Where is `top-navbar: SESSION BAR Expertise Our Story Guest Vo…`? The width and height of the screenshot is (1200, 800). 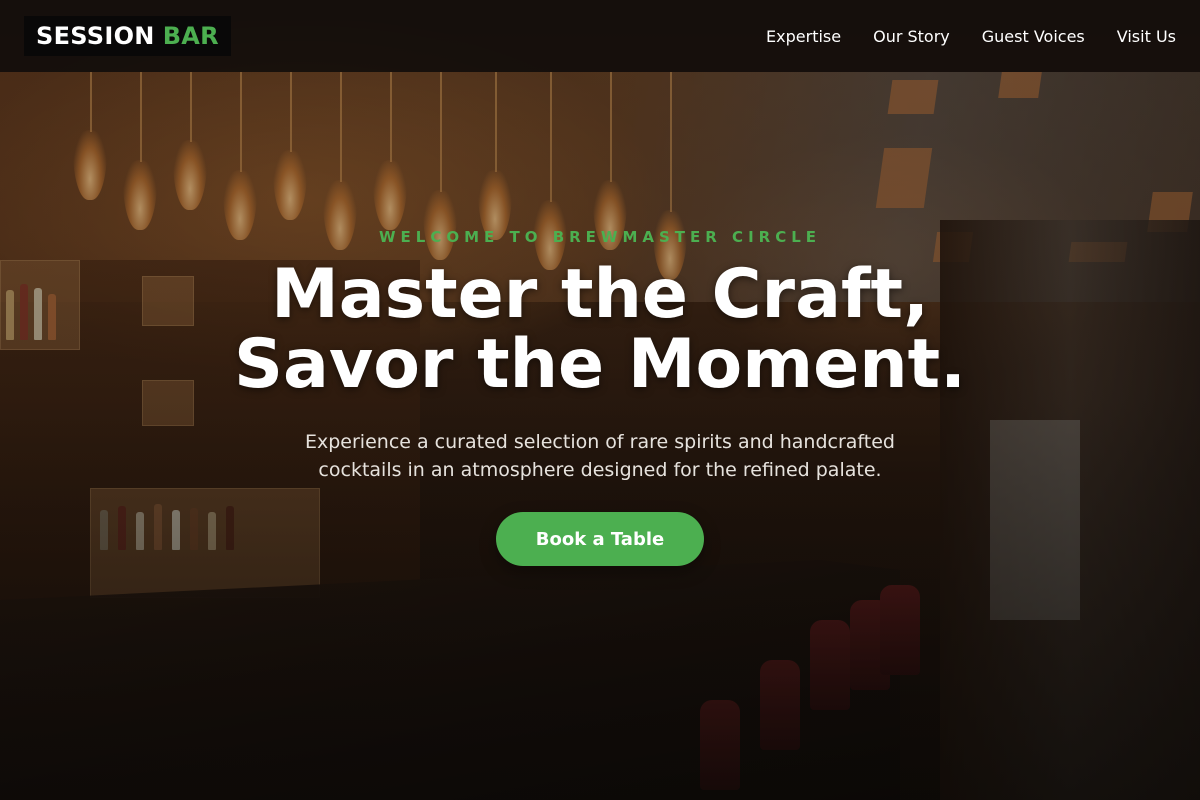
top-navbar: SESSION BAR Expertise Our Story Guest Vo… is located at coordinates (600, 36).